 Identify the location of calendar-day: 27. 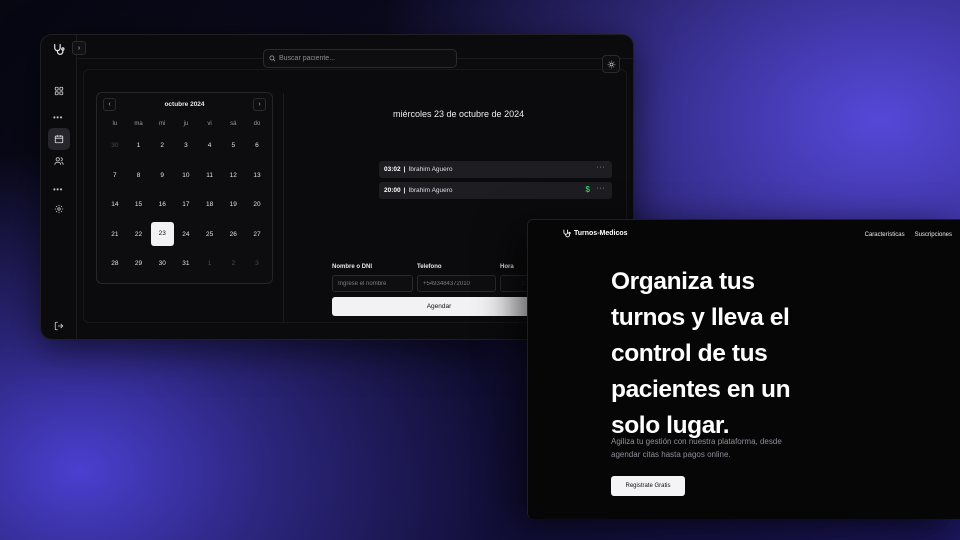
(257, 234).